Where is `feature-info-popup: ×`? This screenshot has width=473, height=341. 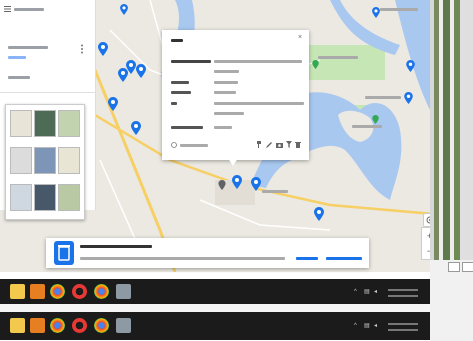 feature-info-popup: × is located at coordinates (235, 95).